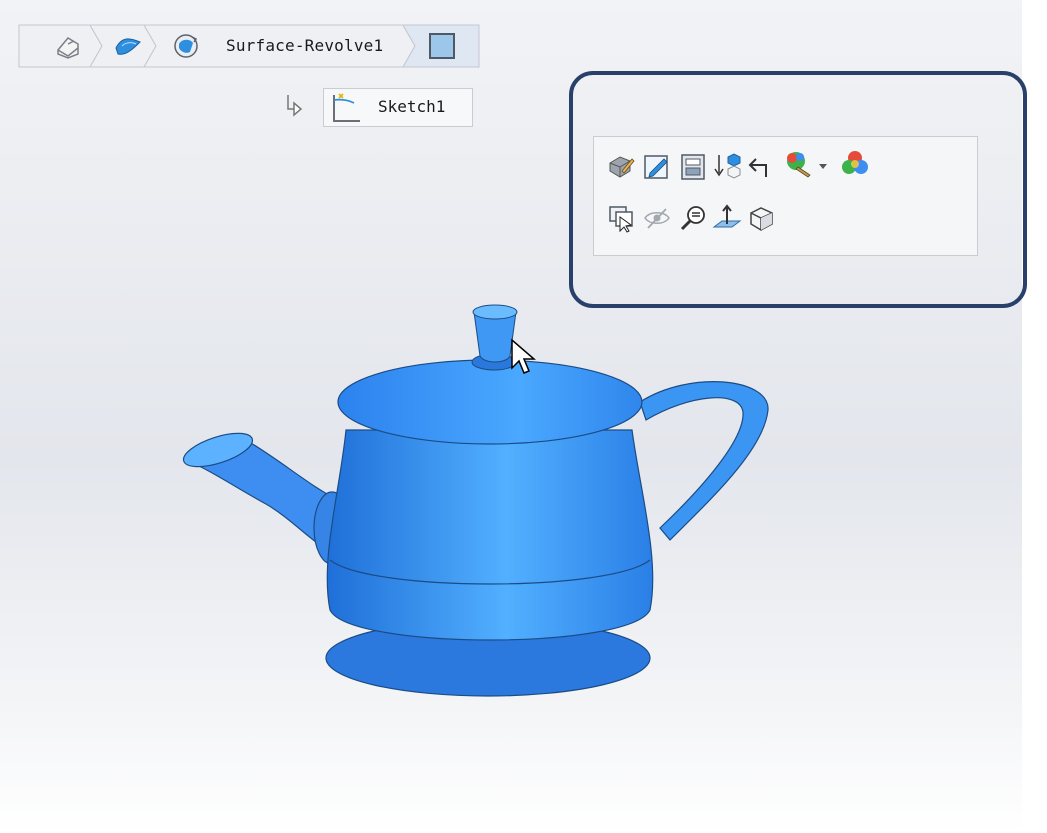  I want to click on edit-sketch-icon, so click(657, 166).